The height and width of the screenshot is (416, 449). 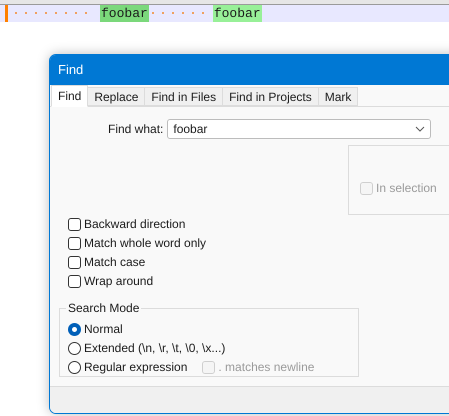 I want to click on field-value: foobar, so click(x=190, y=129).